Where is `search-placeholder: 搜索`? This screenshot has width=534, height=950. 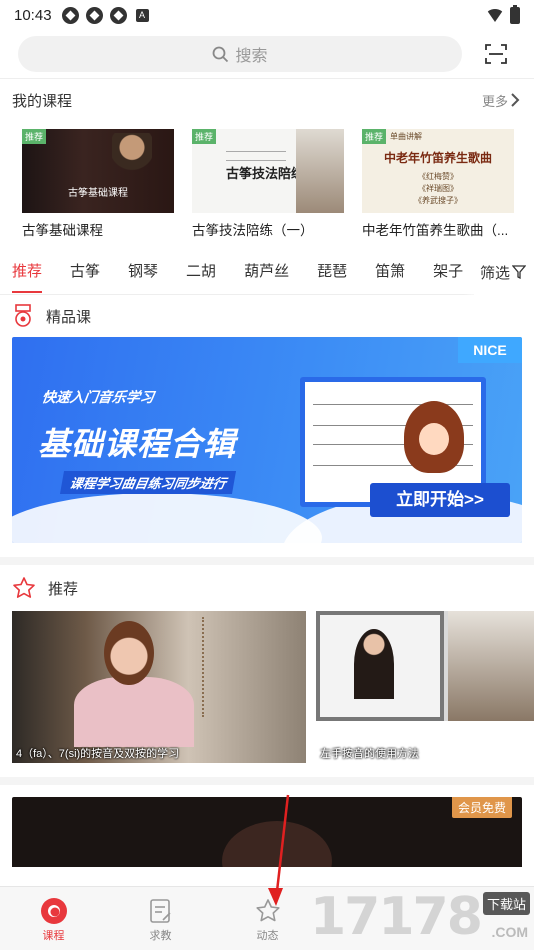 search-placeholder: 搜索 is located at coordinates (251, 56).